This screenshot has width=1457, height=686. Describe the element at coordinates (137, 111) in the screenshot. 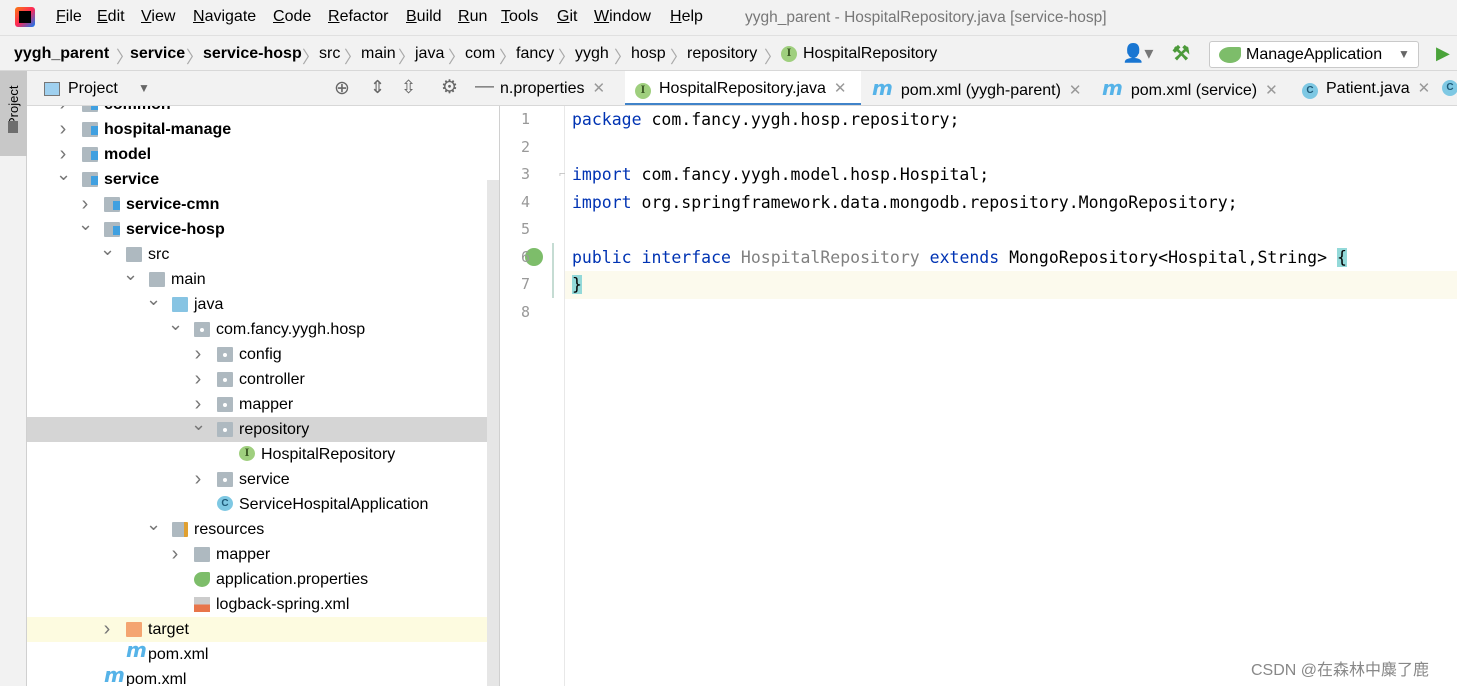

I see `tree-item-label: common` at that location.